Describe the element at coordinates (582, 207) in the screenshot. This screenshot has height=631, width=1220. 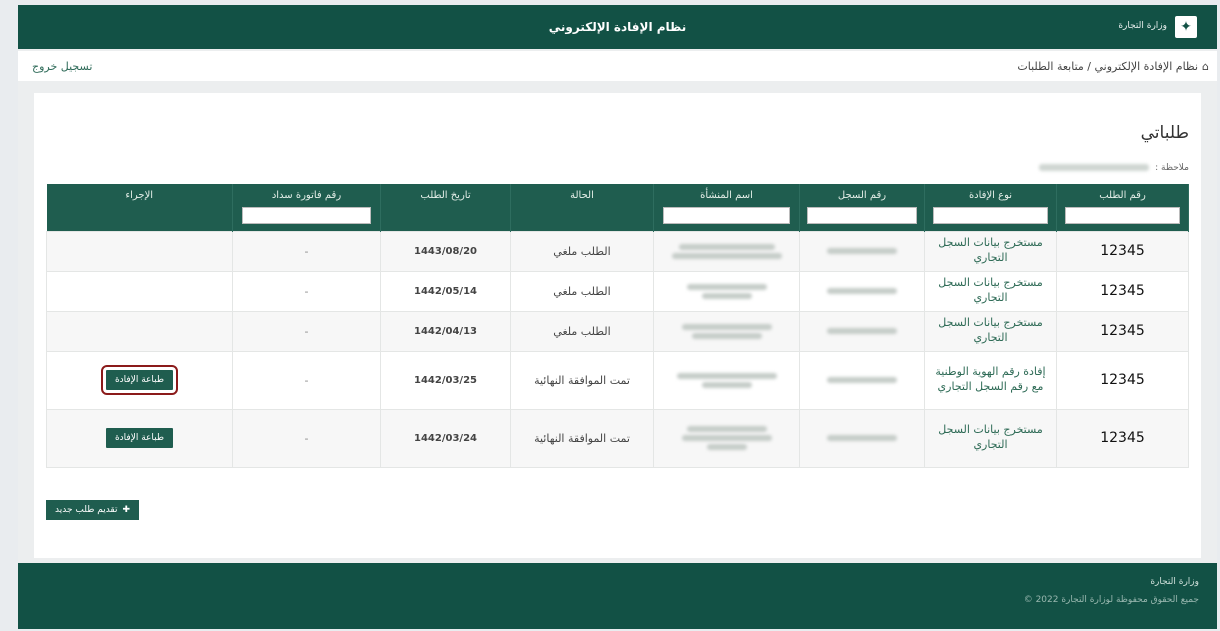
I see `col-header: الحالة` at that location.